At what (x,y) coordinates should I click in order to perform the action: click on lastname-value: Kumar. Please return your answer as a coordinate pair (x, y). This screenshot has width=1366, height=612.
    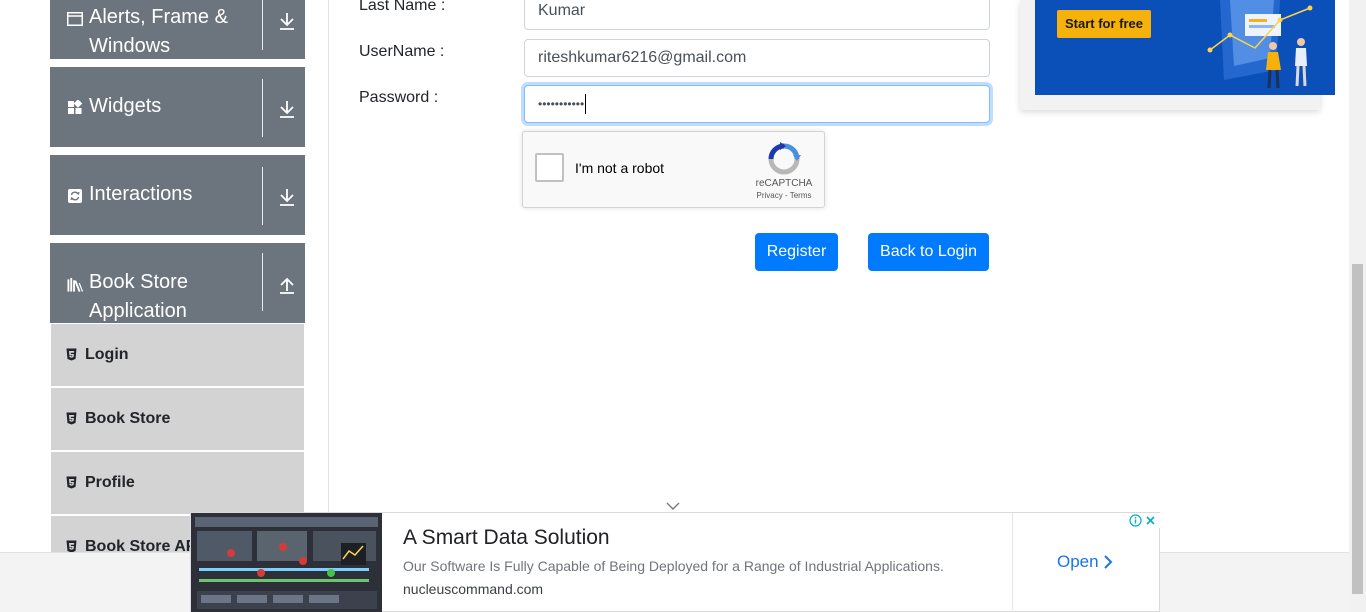
    Looking at the image, I should click on (562, 10).